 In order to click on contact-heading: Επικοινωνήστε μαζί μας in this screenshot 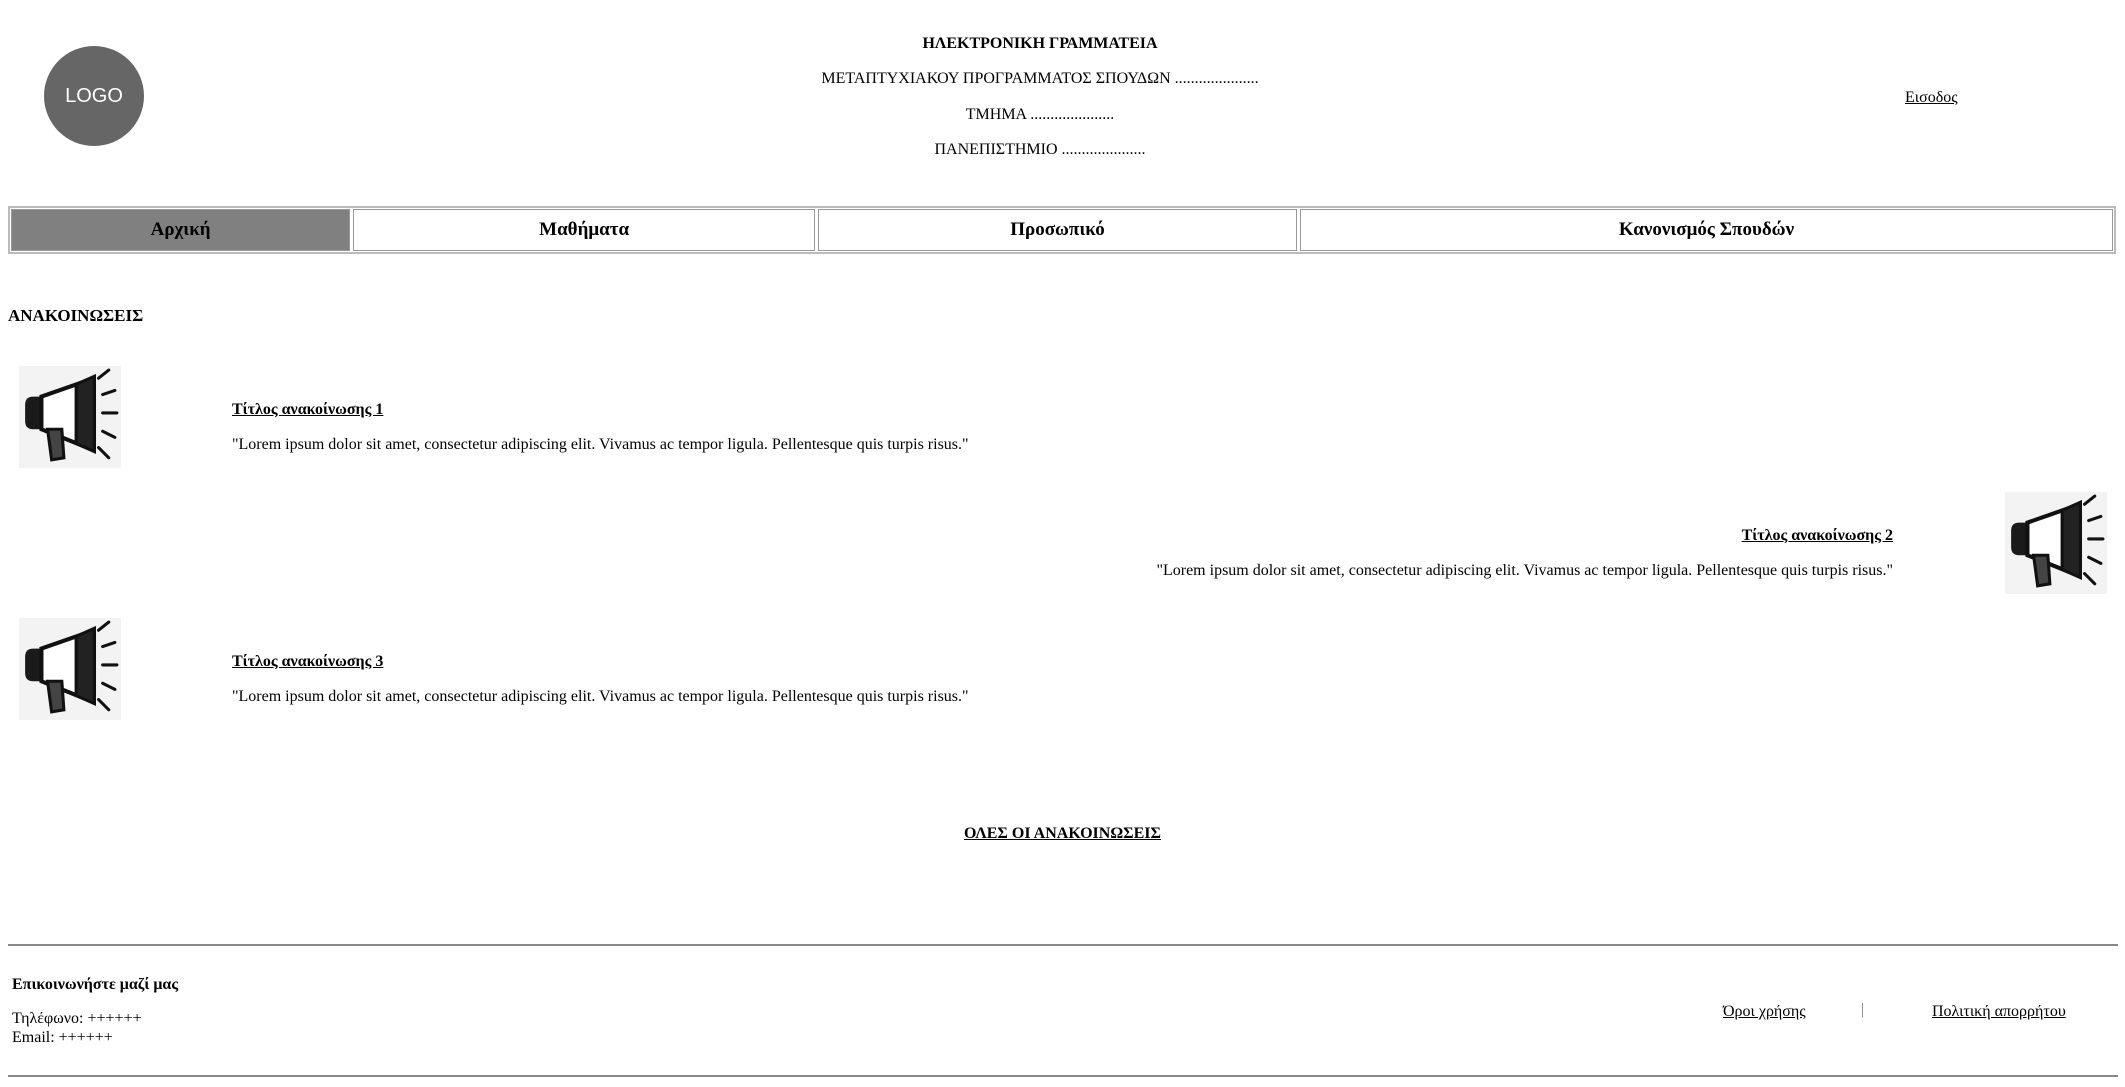, I will do `click(95, 984)`.